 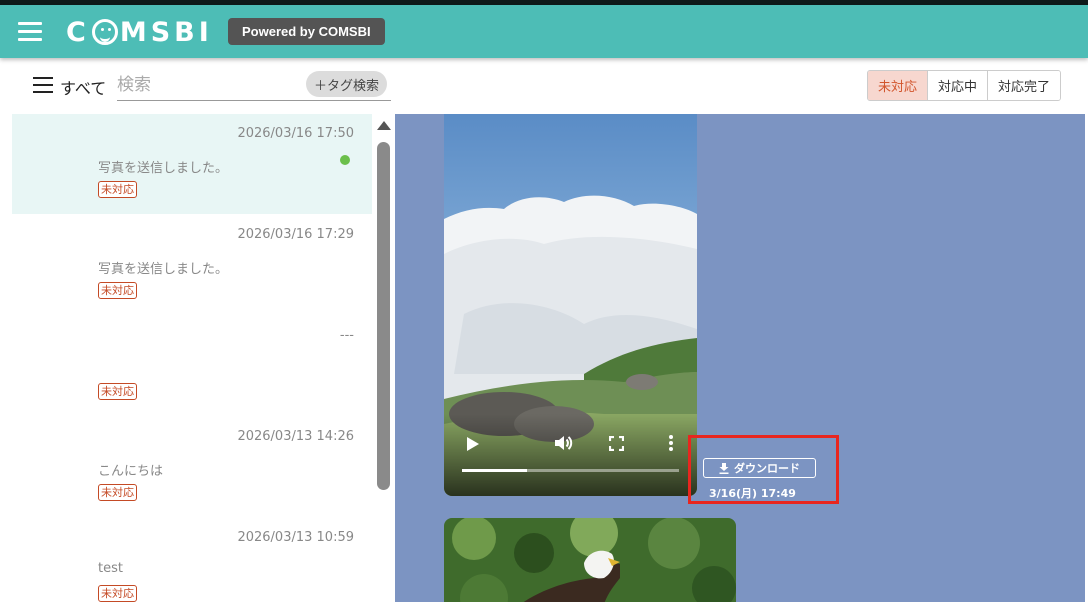 I want to click on fullscreen-icon, so click(x=616, y=443).